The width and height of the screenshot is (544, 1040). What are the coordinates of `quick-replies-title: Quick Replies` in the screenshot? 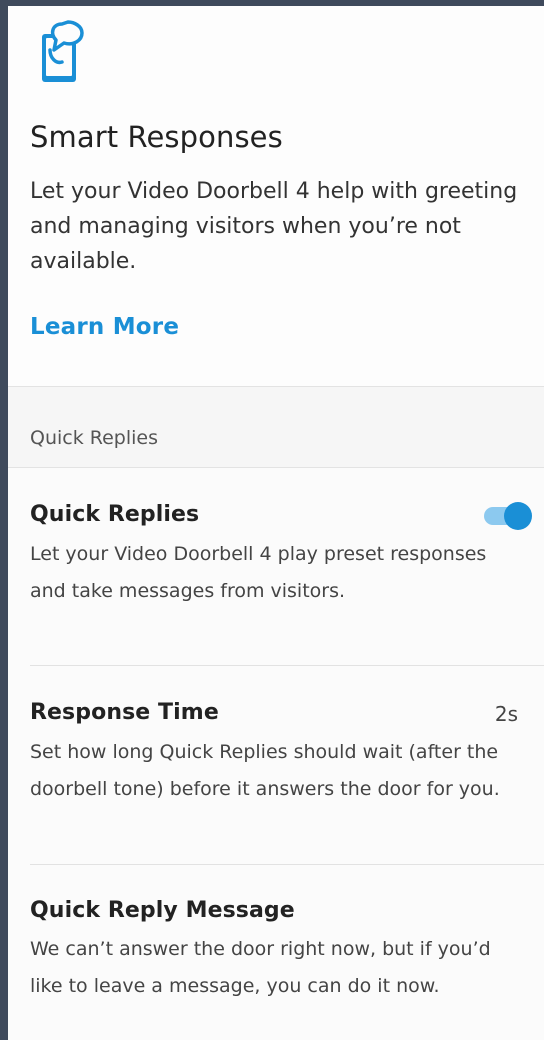 It's located at (115, 514).